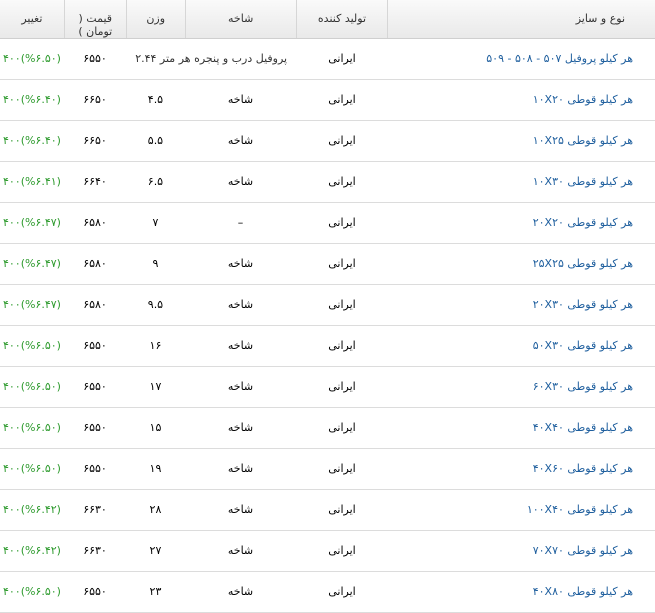  What do you see at coordinates (155, 222) in the screenshot?
I see `weight-cell: ۷` at bounding box center [155, 222].